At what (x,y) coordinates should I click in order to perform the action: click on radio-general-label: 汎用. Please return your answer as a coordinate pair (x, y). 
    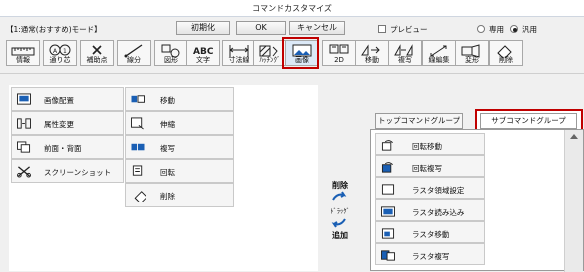
    Looking at the image, I should click on (529, 29).